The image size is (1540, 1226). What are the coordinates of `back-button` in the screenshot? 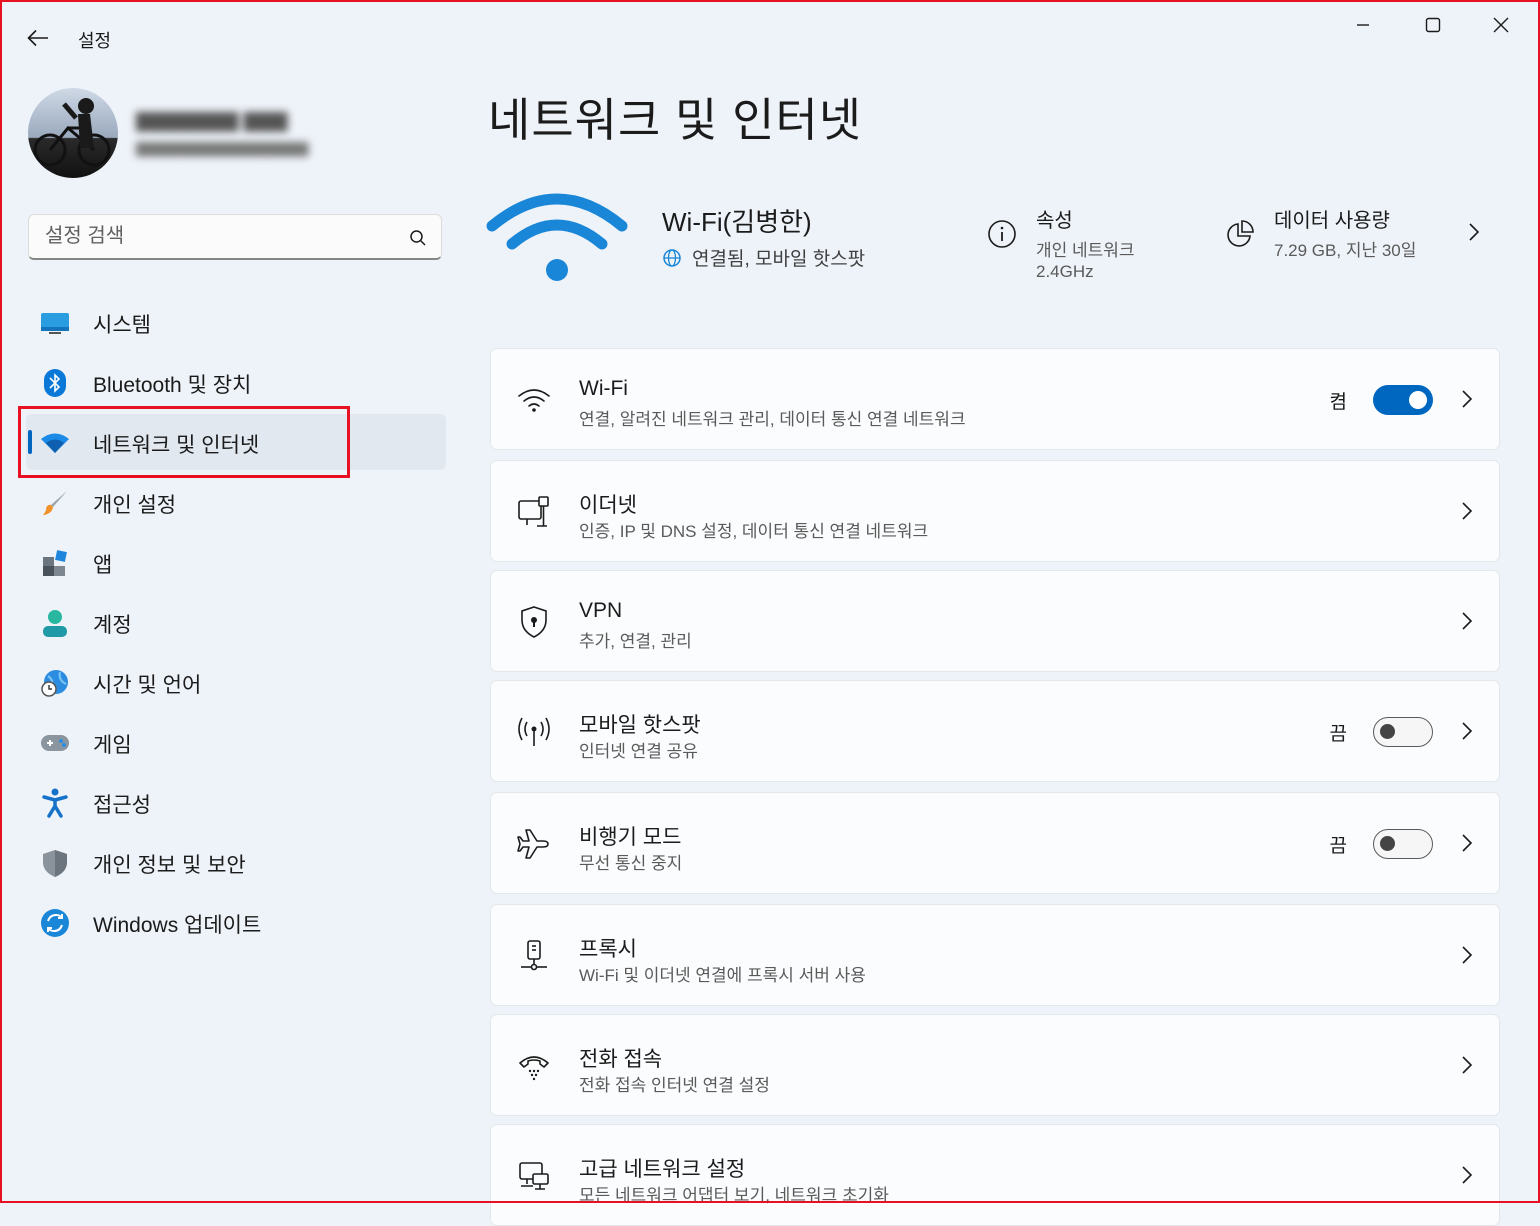 It's located at (38, 38).